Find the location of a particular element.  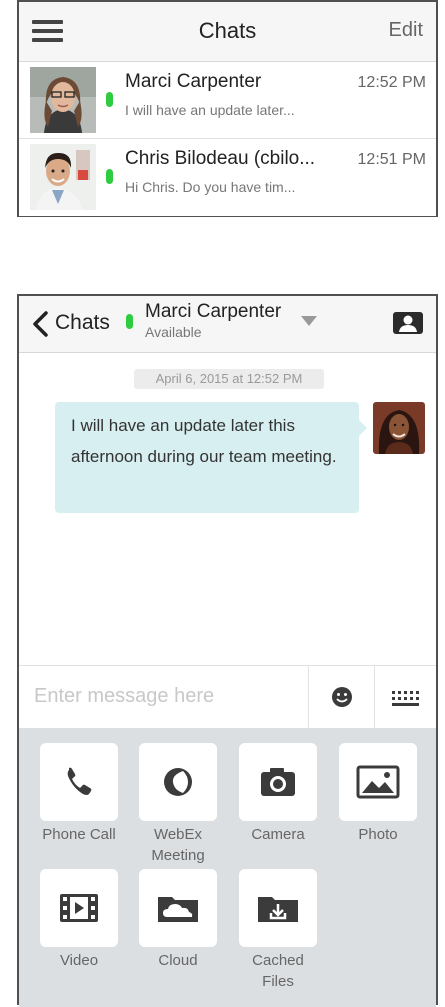

camera-icon is located at coordinates (278, 782).